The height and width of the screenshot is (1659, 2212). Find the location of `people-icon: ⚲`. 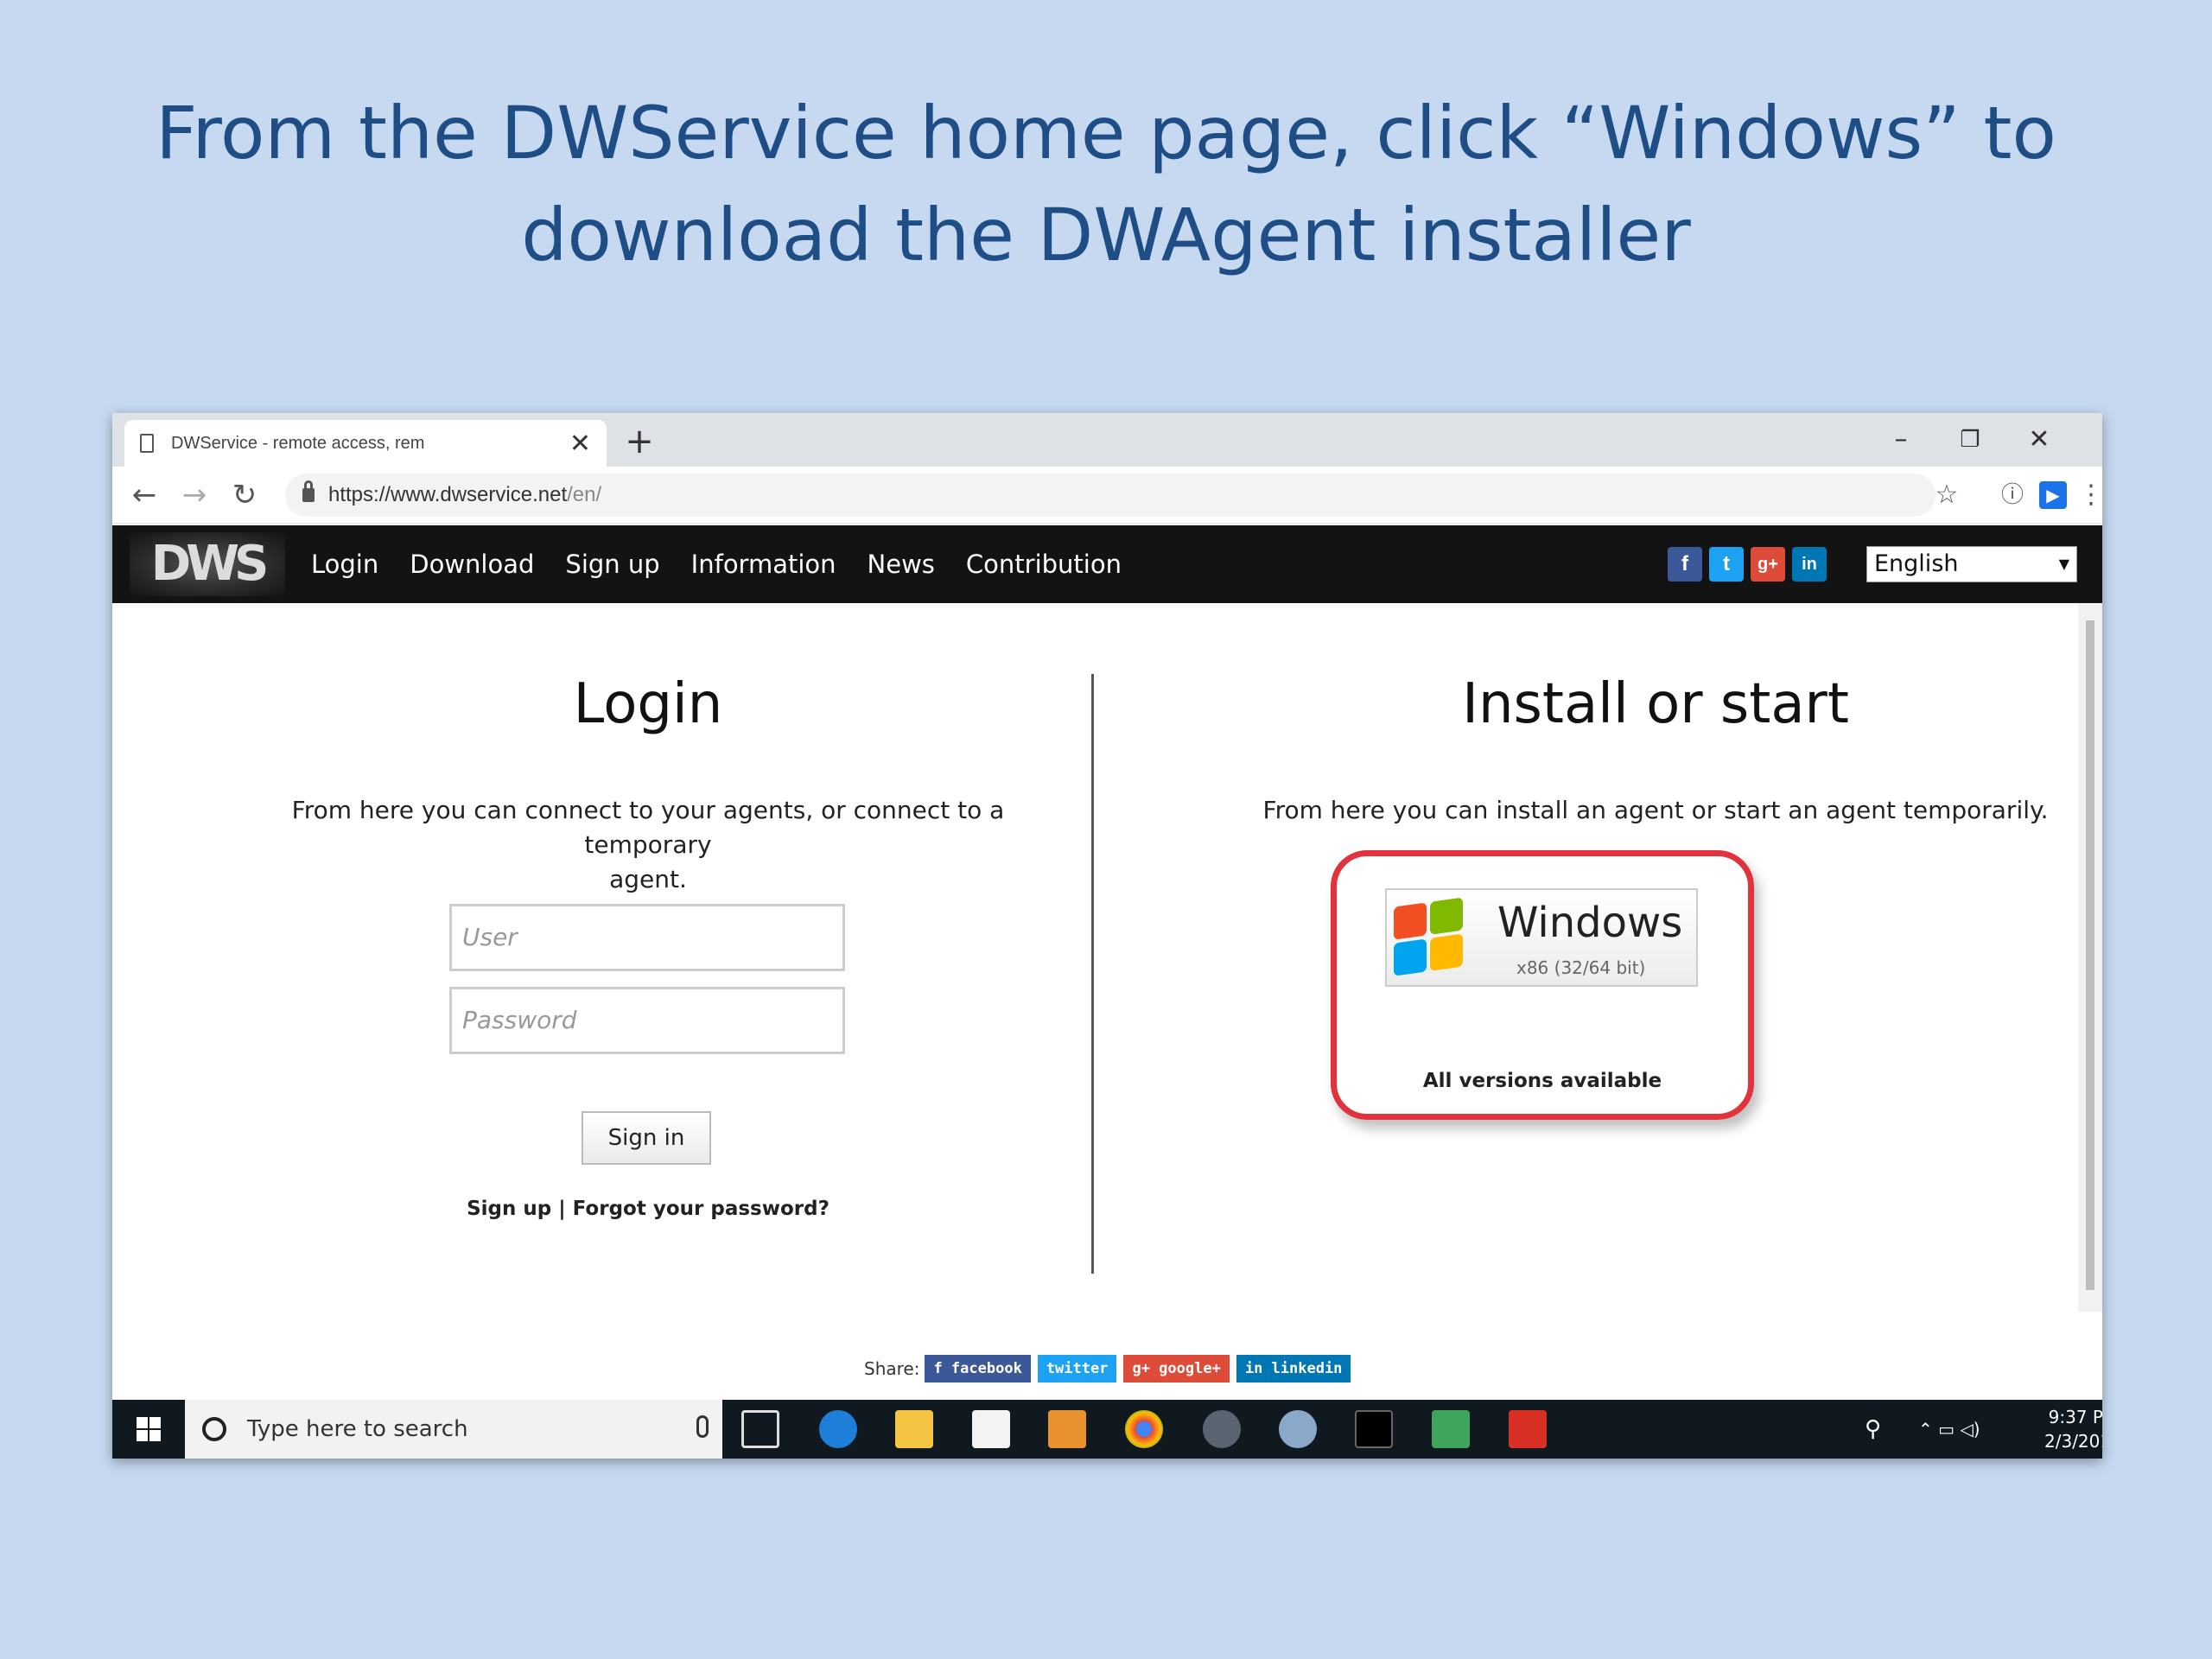

people-icon: ⚲ is located at coordinates (1873, 1429).